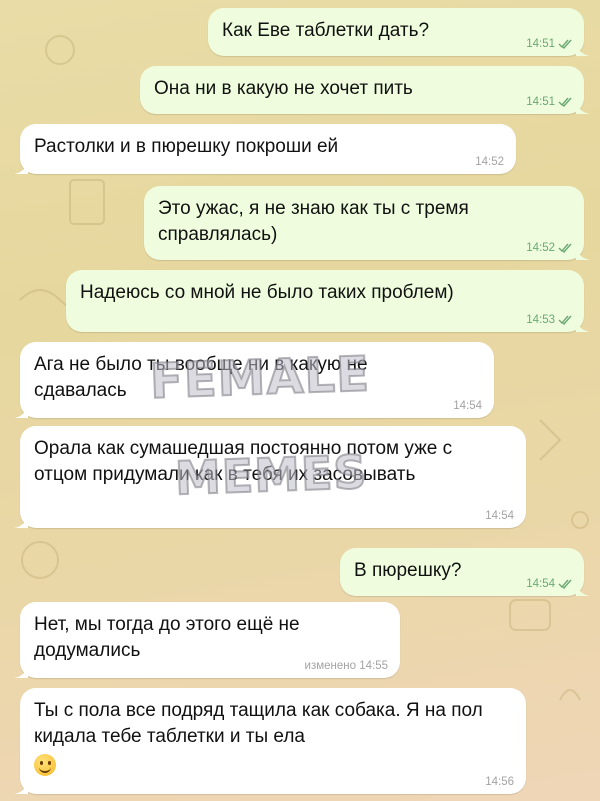  What do you see at coordinates (260, 378) in the screenshot?
I see `watermark-line-1: FEMALE` at bounding box center [260, 378].